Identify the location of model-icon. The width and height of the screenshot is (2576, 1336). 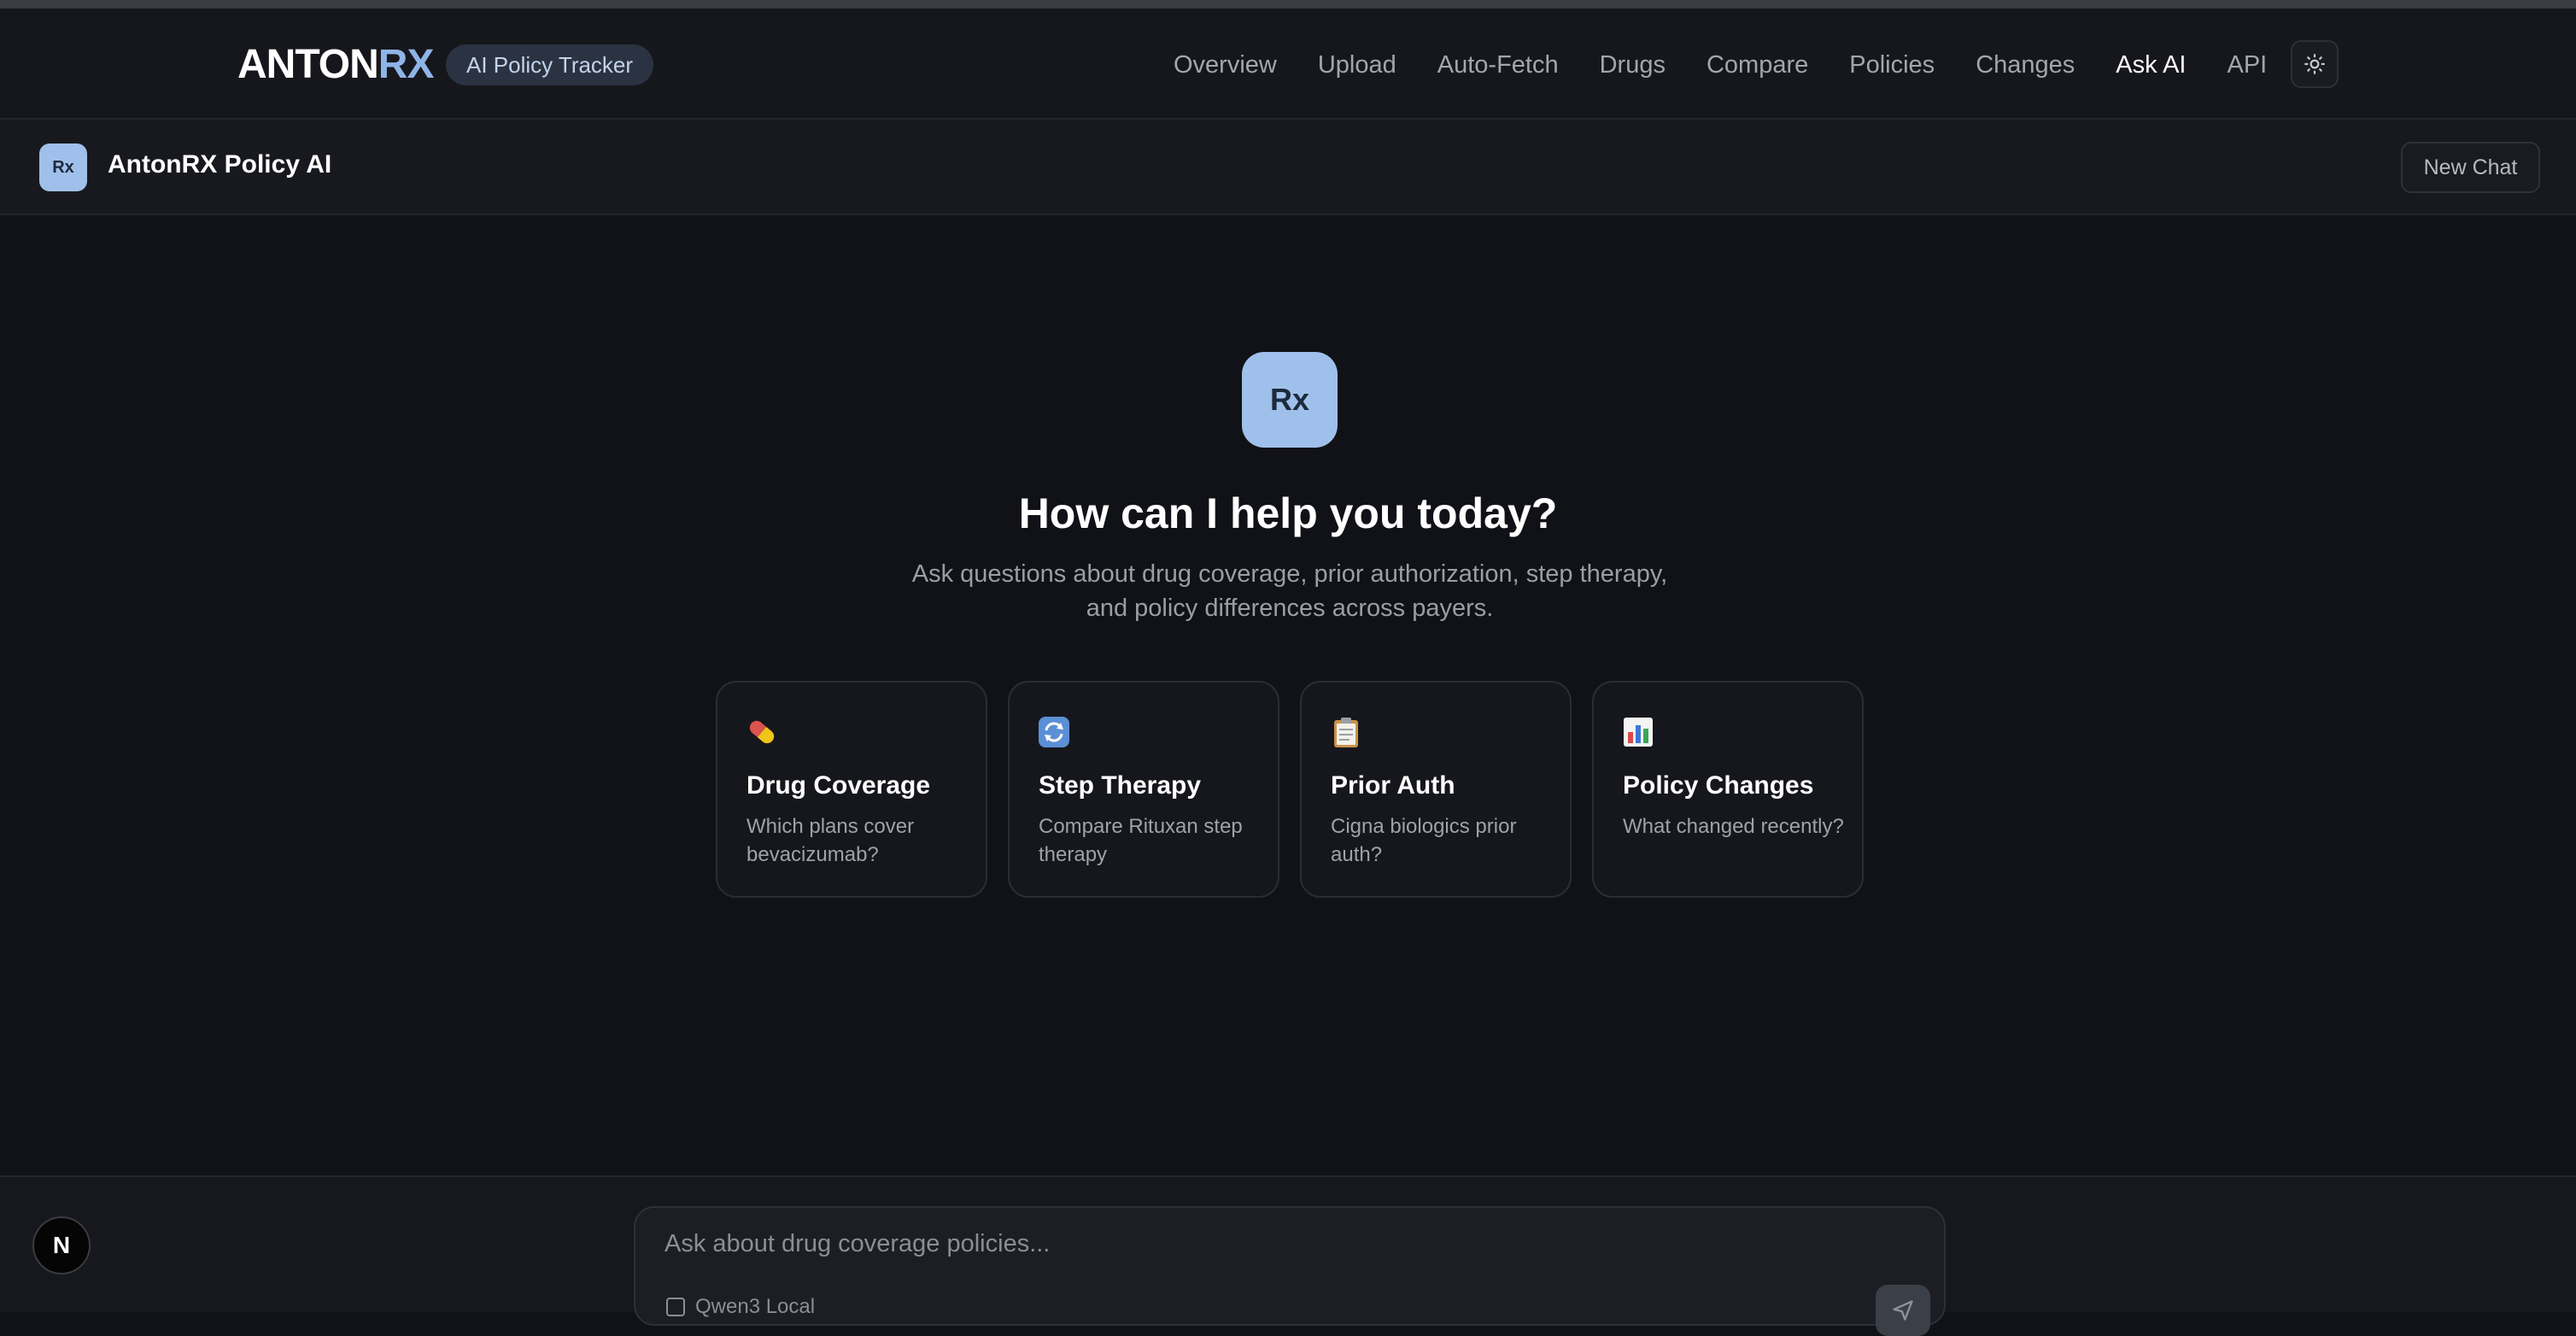
(675, 1307).